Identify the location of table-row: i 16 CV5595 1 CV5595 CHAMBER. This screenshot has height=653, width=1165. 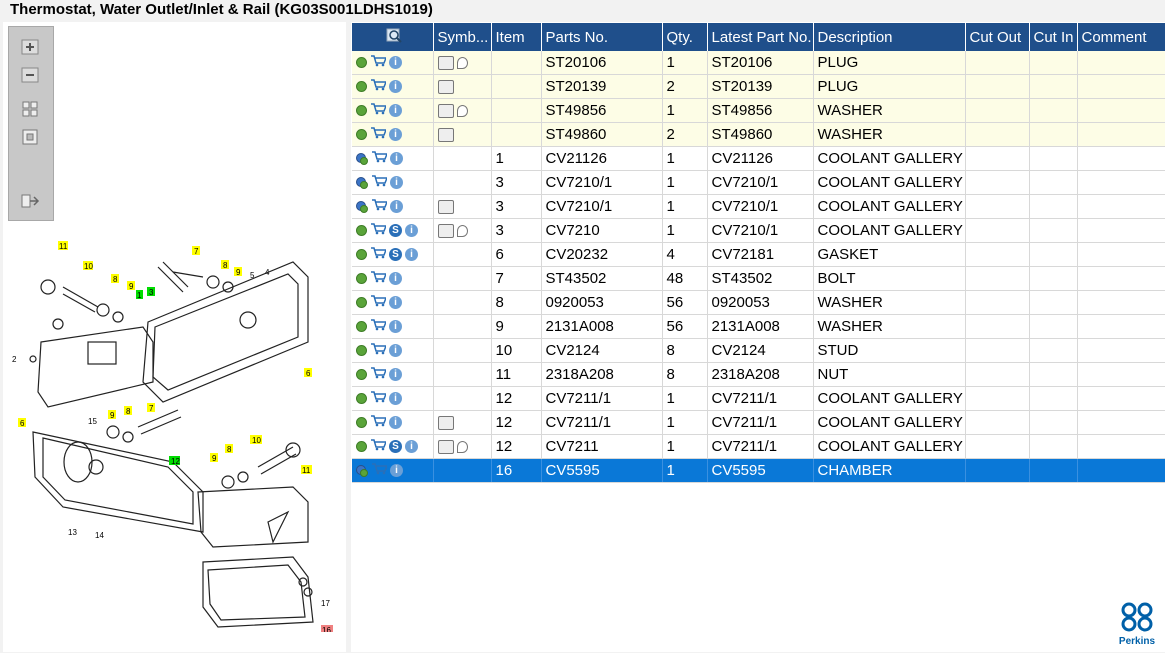
(758, 470).